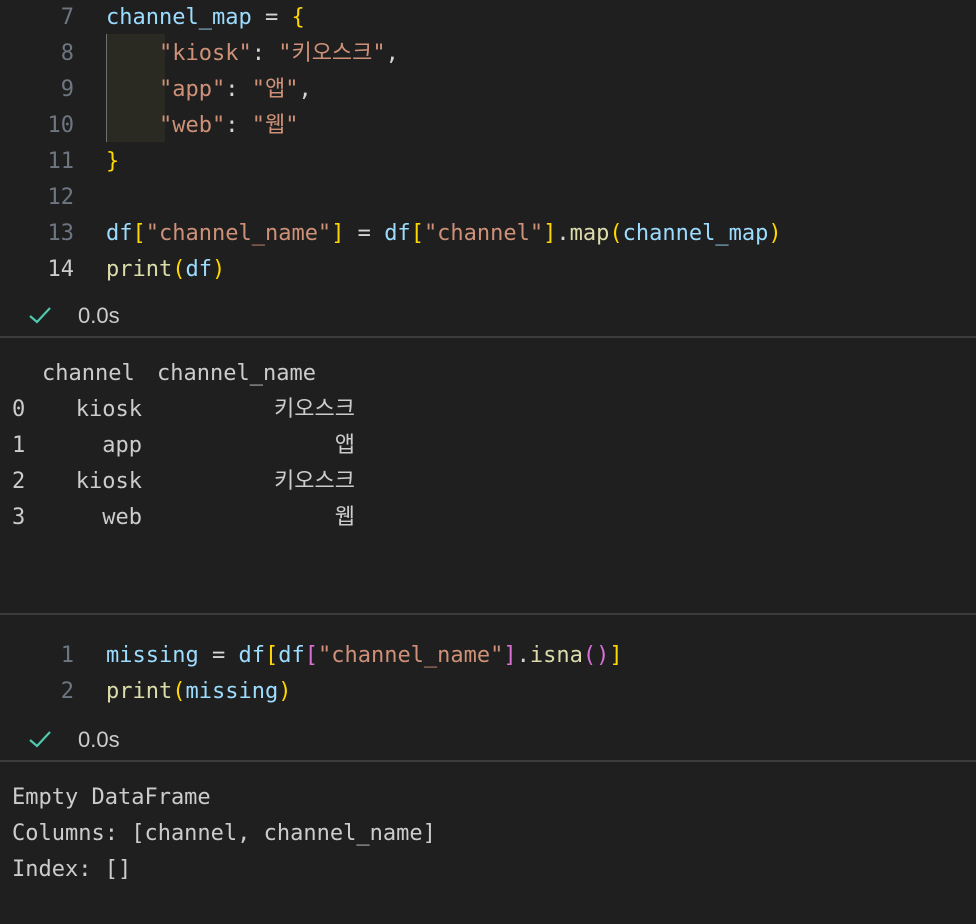 The height and width of the screenshot is (924, 976). Describe the element at coordinates (72, 869) in the screenshot. I see `output-line: Index: []` at that location.